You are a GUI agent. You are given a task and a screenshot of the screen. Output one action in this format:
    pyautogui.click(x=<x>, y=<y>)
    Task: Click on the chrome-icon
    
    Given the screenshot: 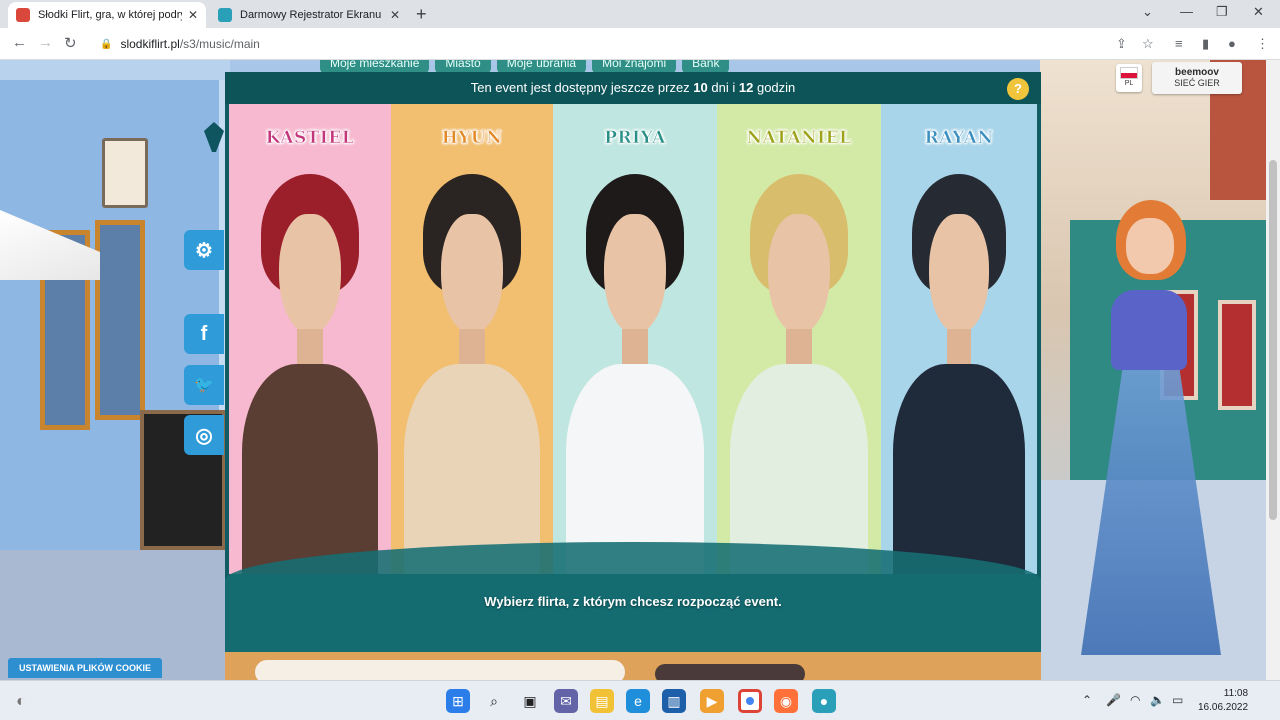 What is the action you would take?
    pyautogui.click(x=750, y=701)
    